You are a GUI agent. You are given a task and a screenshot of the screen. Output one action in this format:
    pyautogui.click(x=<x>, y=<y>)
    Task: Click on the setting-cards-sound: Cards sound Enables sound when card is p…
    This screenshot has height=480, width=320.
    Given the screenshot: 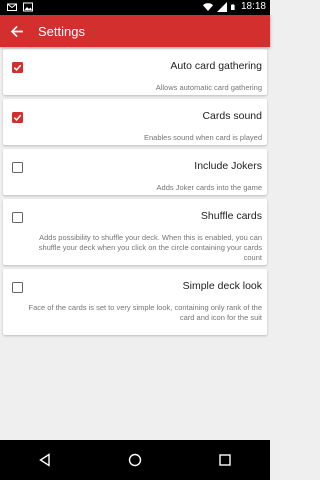 What is the action you would take?
    pyautogui.click(x=135, y=122)
    